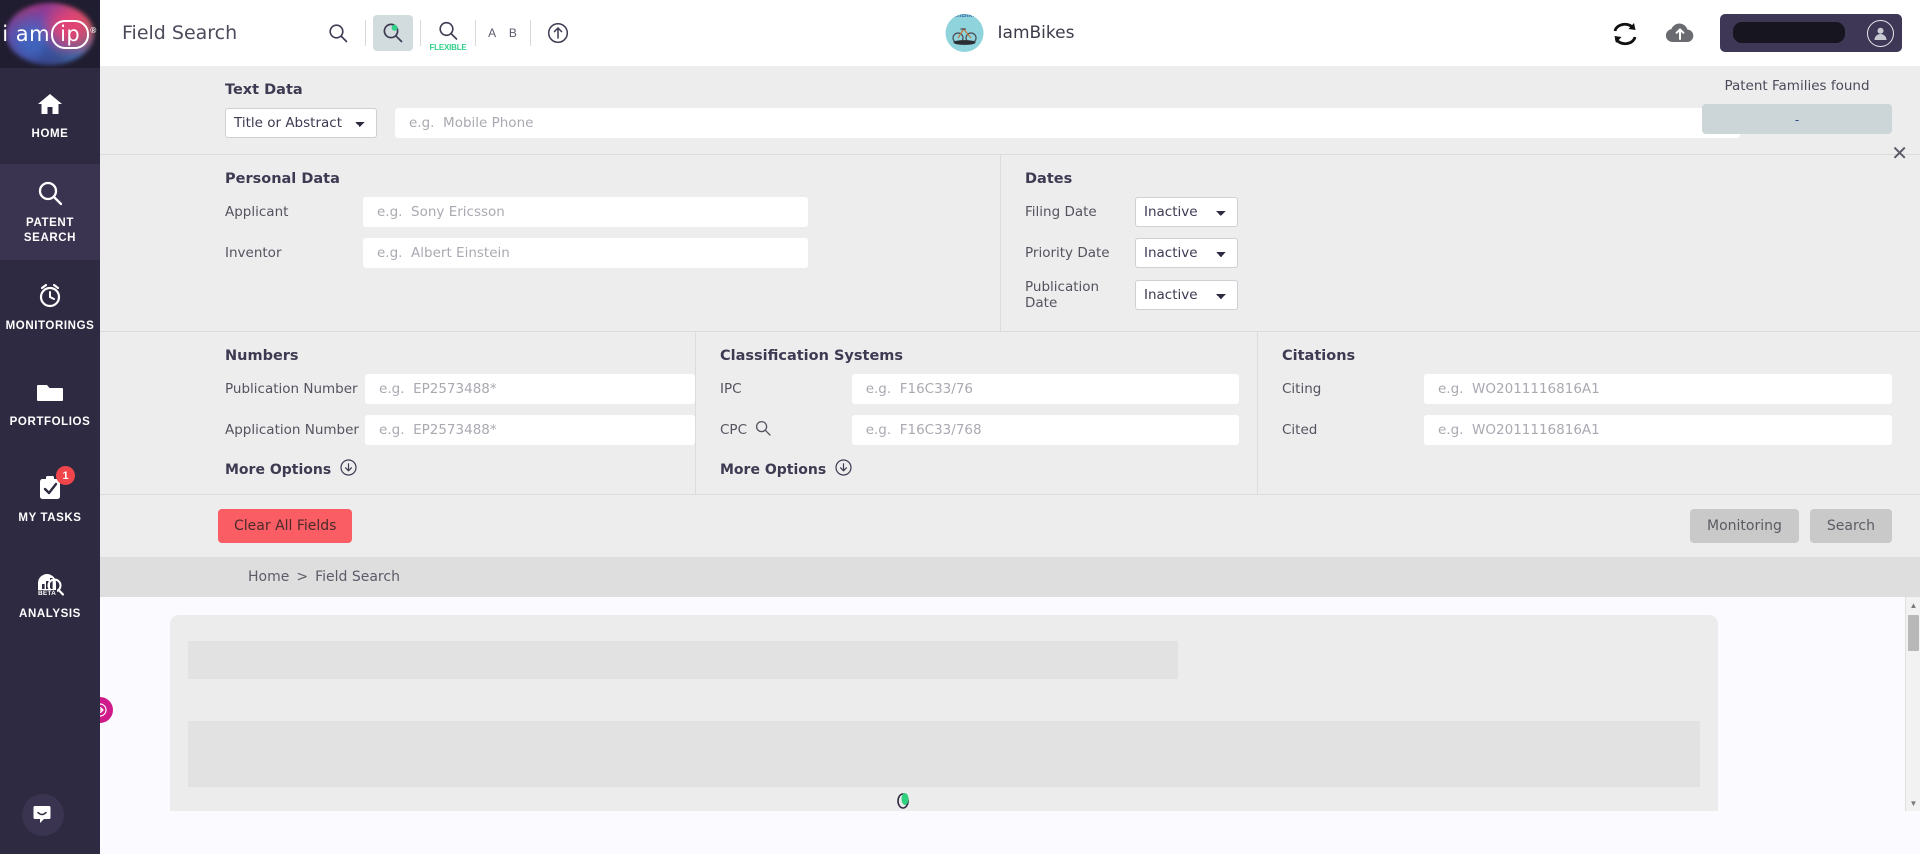 Image resolution: width=1920 pixels, height=854 pixels. What do you see at coordinates (1797, 86) in the screenshot?
I see `patent-families-label: Patent Families found` at bounding box center [1797, 86].